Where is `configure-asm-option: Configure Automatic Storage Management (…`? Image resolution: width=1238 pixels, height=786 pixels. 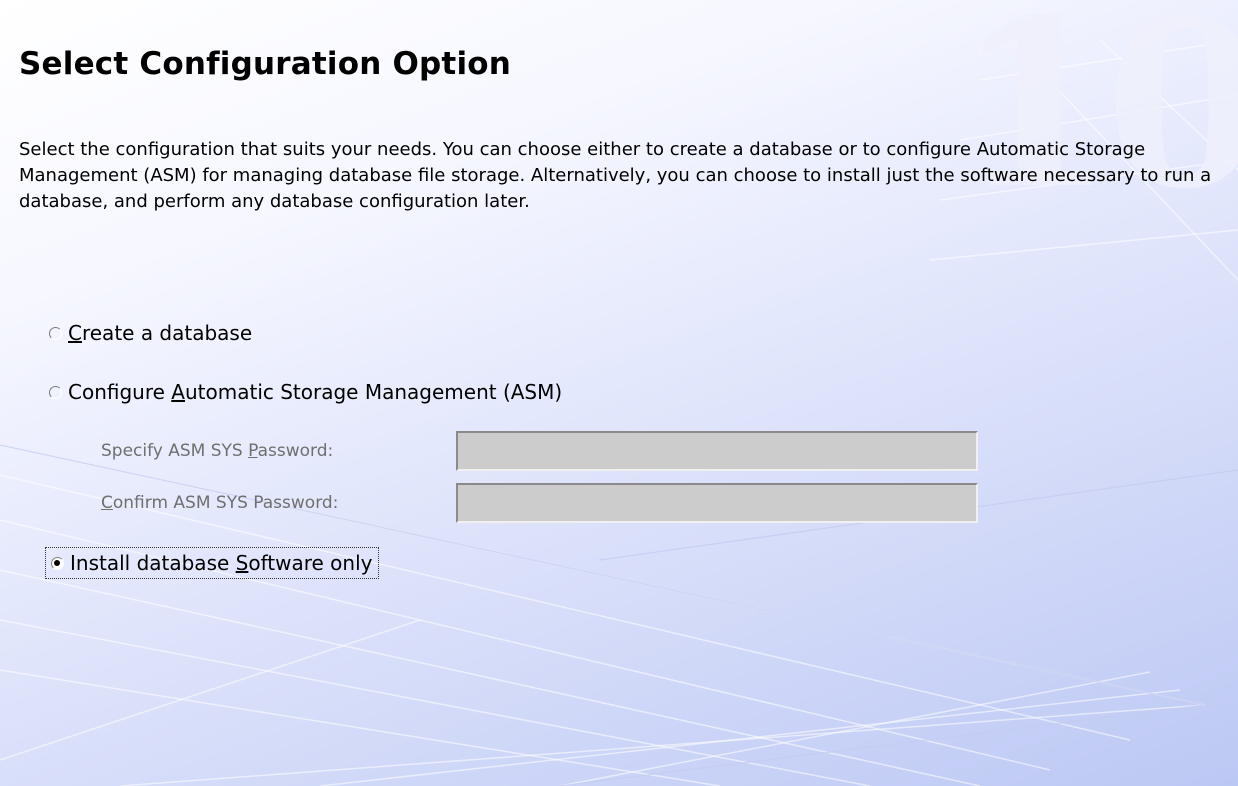
configure-asm-option: Configure Automatic Storage Management (… is located at coordinates (305, 392).